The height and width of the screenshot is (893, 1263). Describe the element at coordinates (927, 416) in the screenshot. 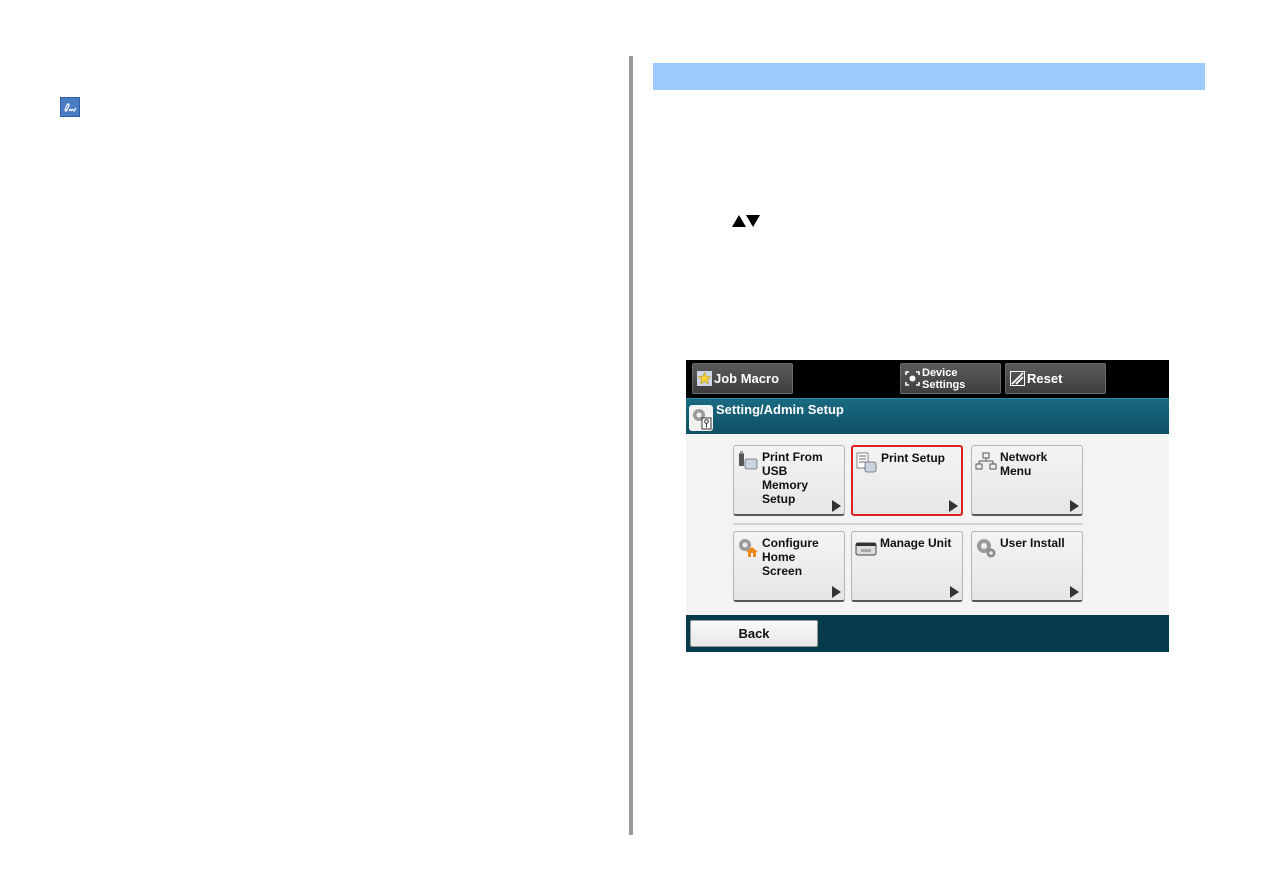

I see `panel-title-bar: Setting/Admin Setup` at that location.